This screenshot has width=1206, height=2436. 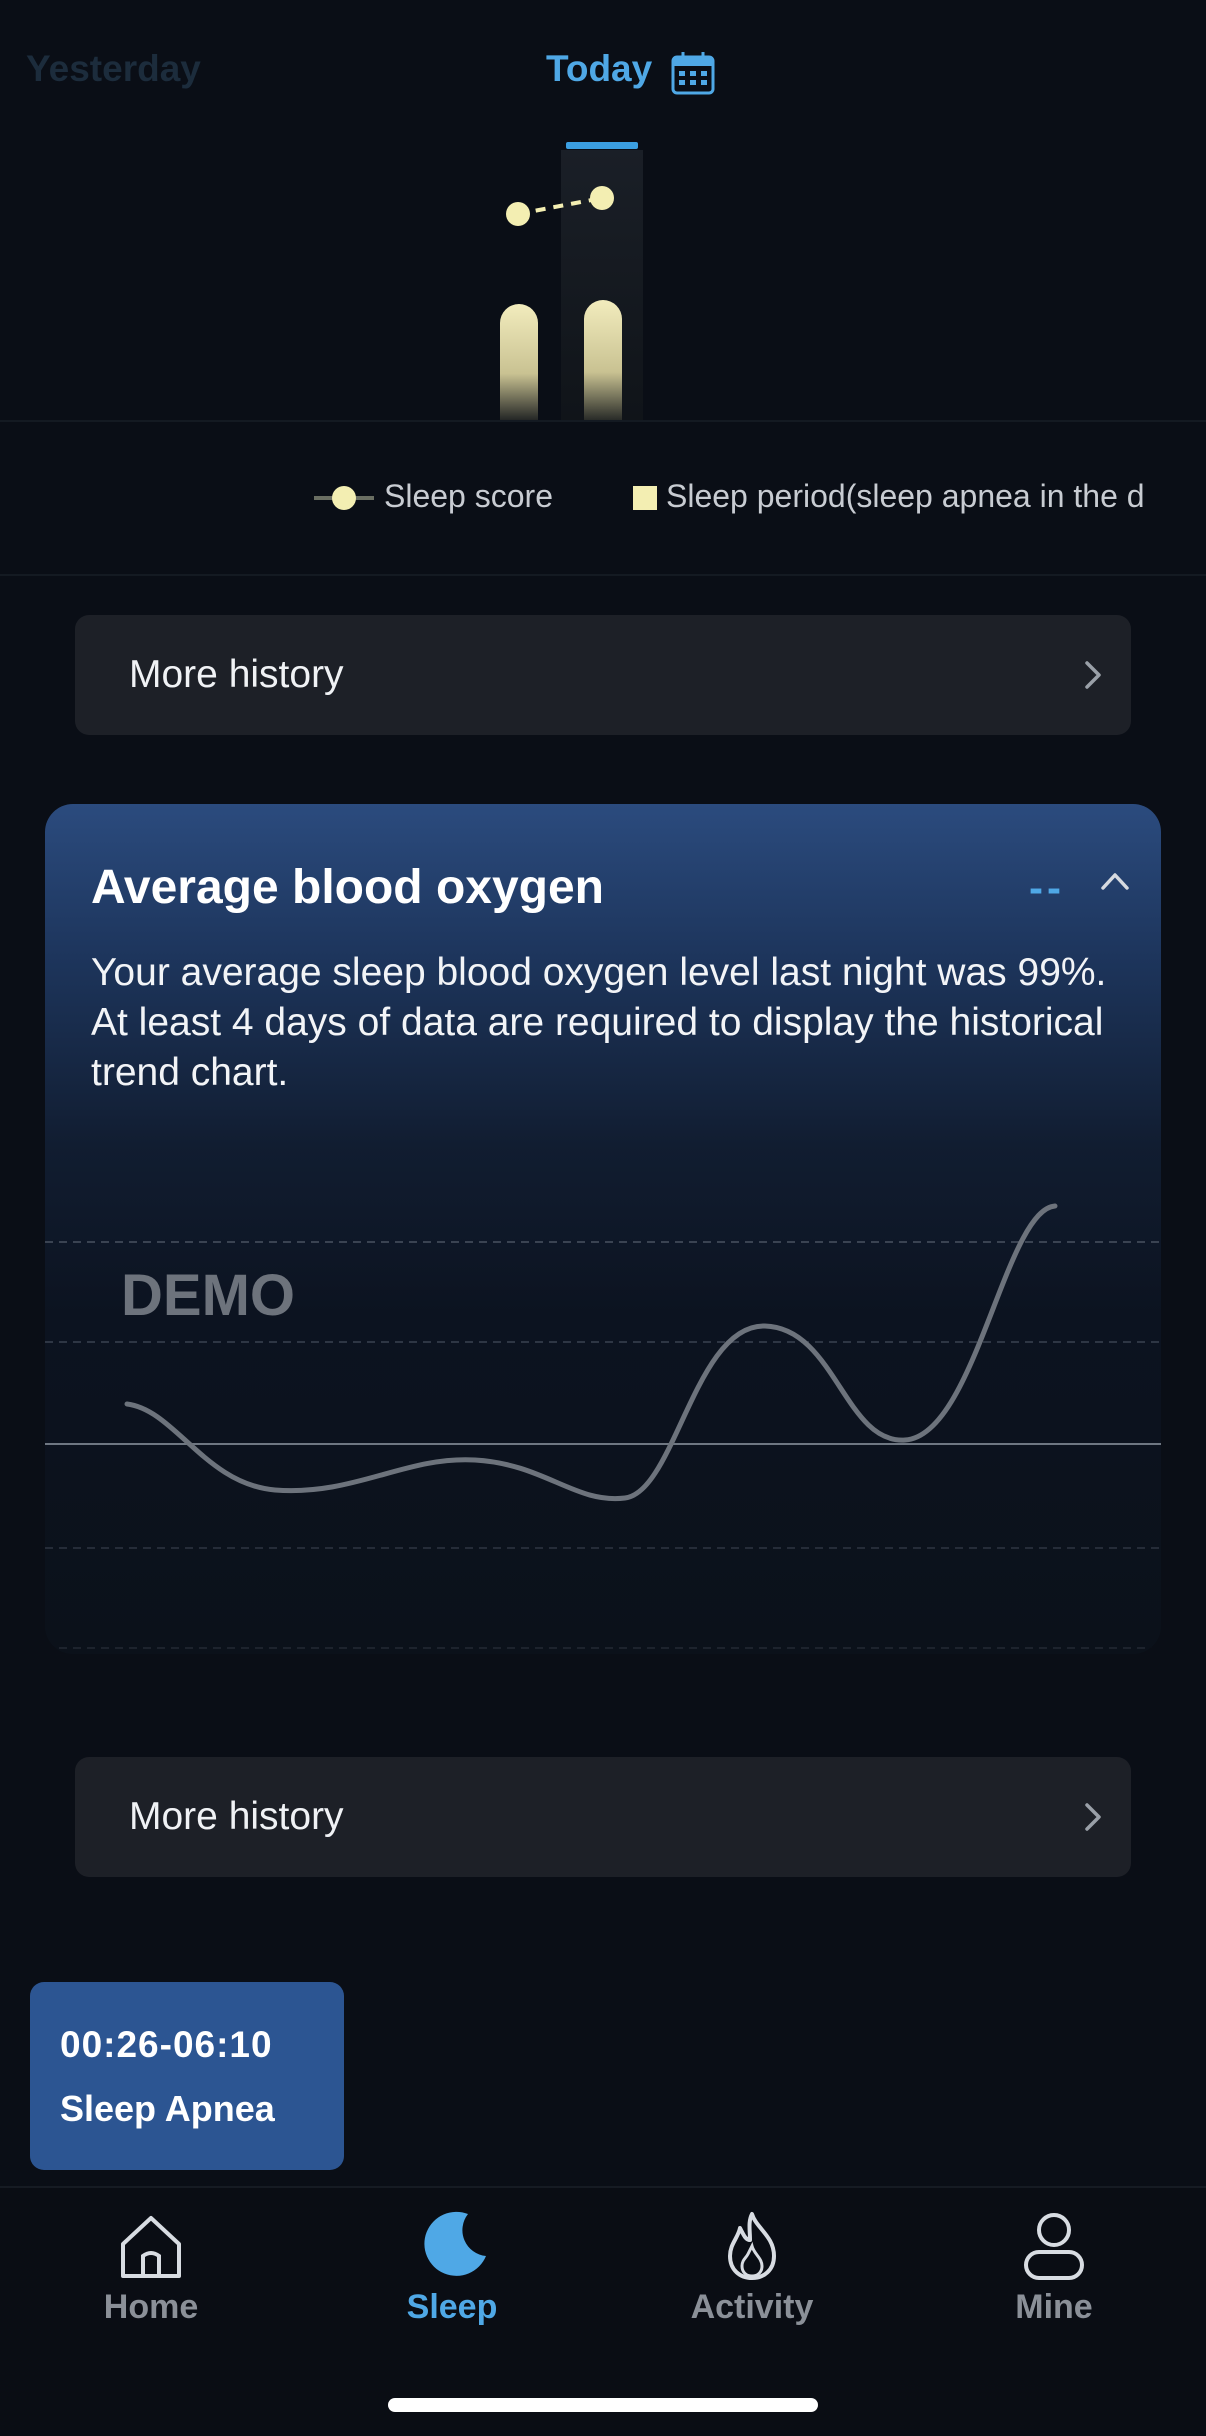 I want to click on nav-sleep-label: Sleep, so click(x=452, y=2307).